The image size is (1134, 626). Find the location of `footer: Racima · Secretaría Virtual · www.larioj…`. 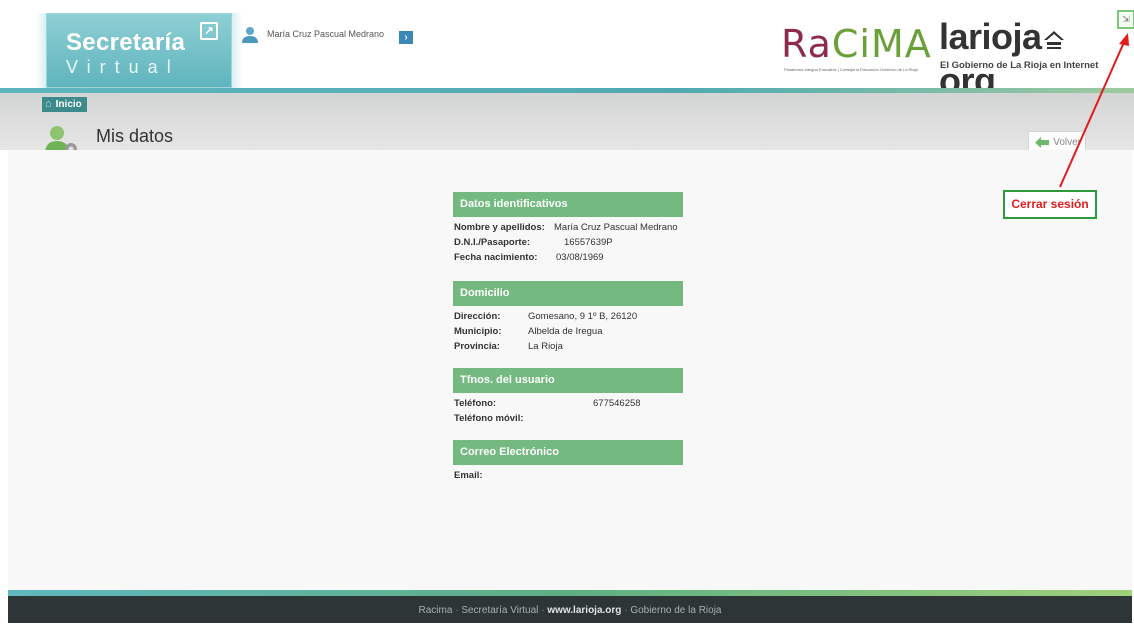

footer: Racima · Secretaría Virtual · www.larioj… is located at coordinates (570, 609).